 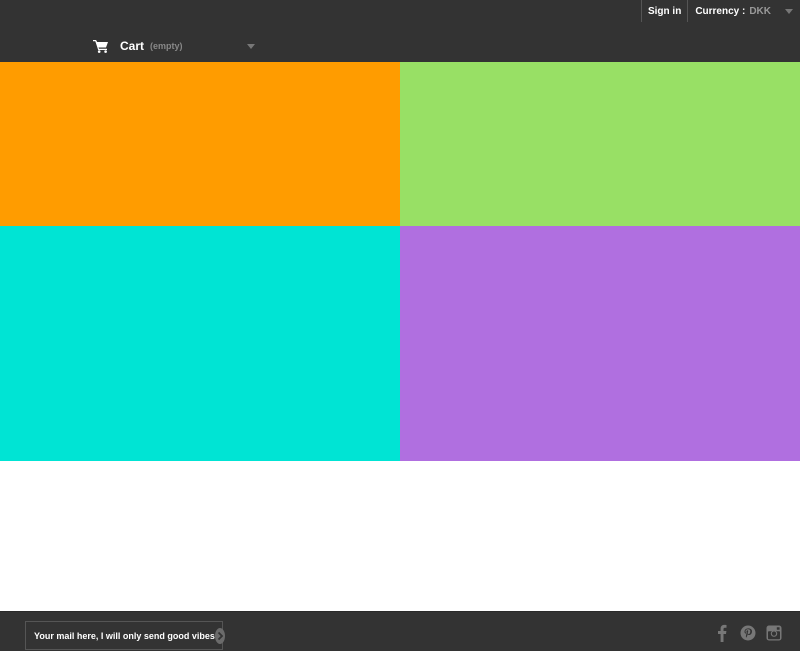 I want to click on facebook-icon, so click(x=722, y=633).